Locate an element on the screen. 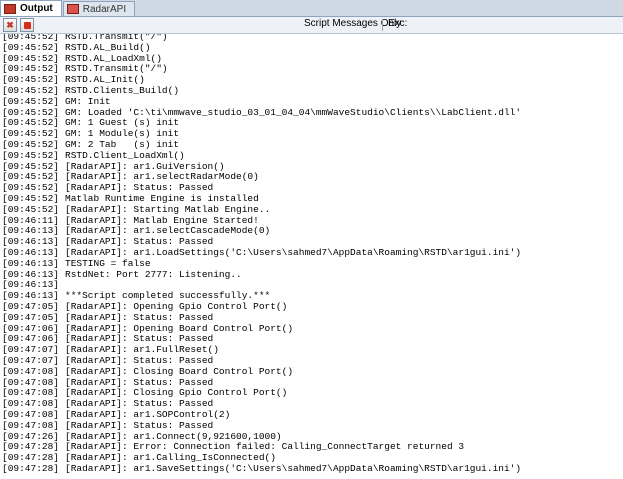  log-message: GM: 2 Tab (s) init is located at coordinates (122, 144).